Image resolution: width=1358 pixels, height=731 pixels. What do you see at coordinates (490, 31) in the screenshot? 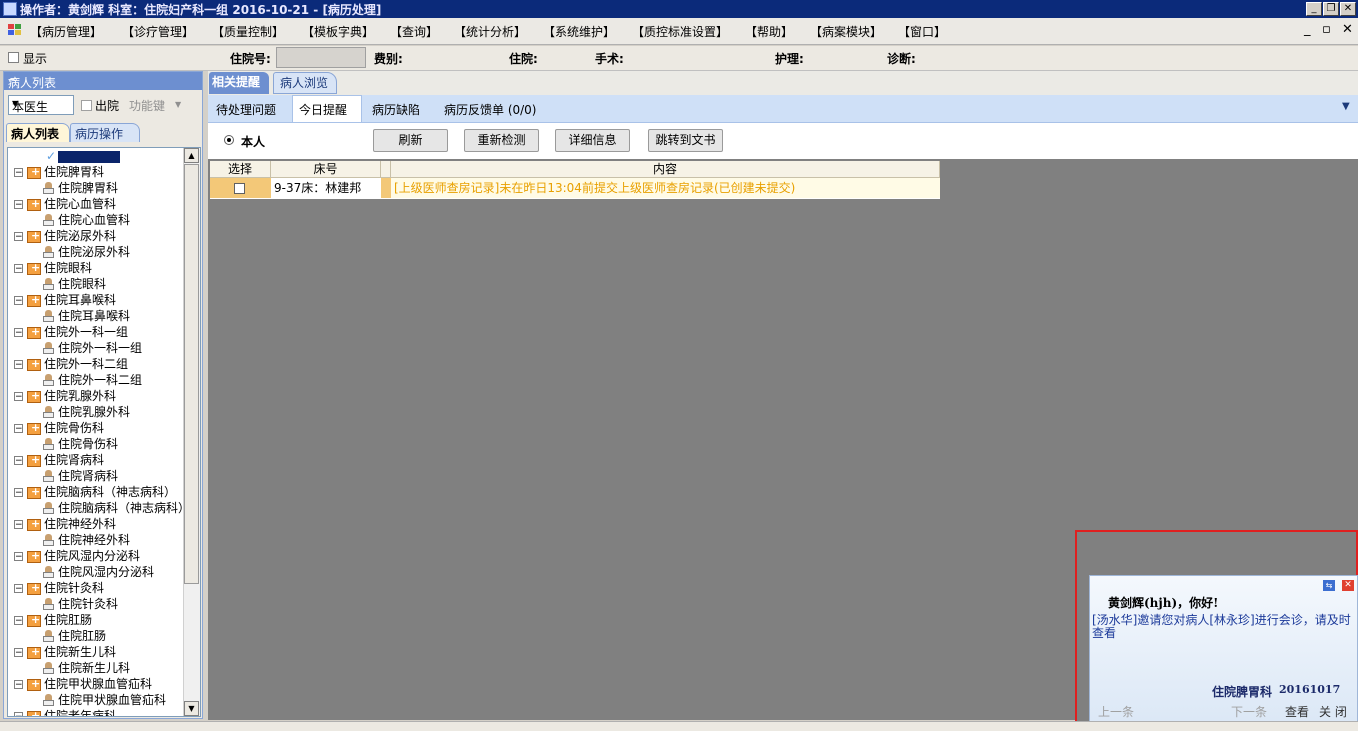
I see `menu-statistics: 【统计分析】` at bounding box center [490, 31].